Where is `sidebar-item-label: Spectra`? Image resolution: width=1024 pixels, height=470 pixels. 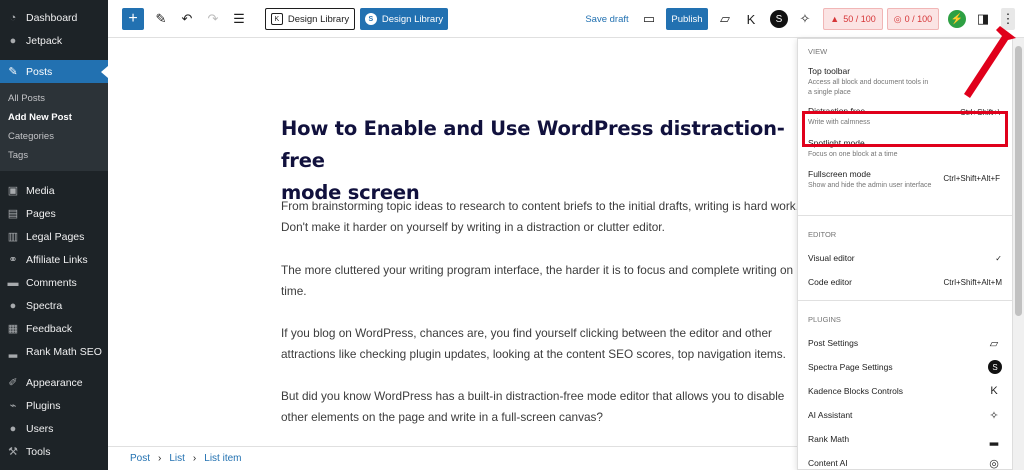
sidebar-item-label: Spectra is located at coordinates (44, 305).